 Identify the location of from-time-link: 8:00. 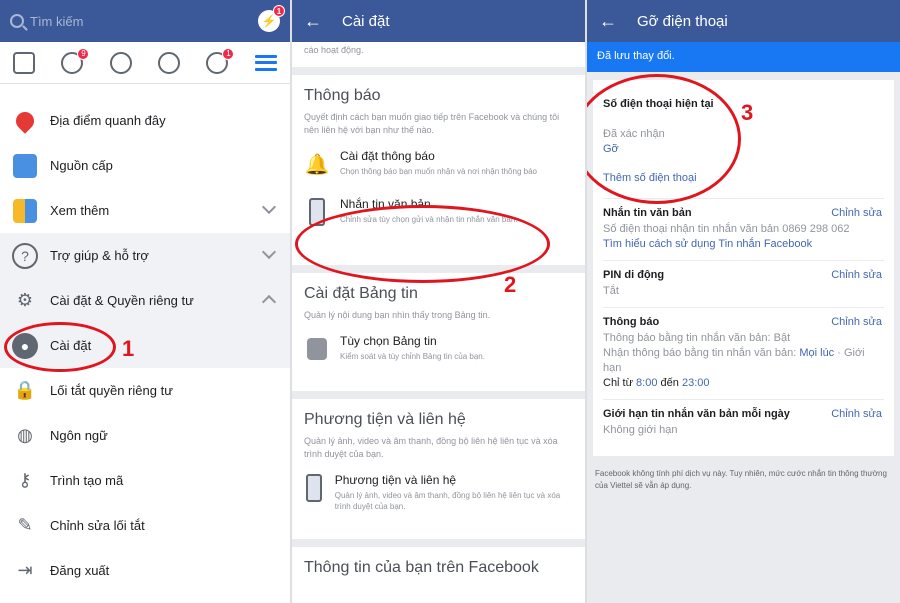
(646, 383).